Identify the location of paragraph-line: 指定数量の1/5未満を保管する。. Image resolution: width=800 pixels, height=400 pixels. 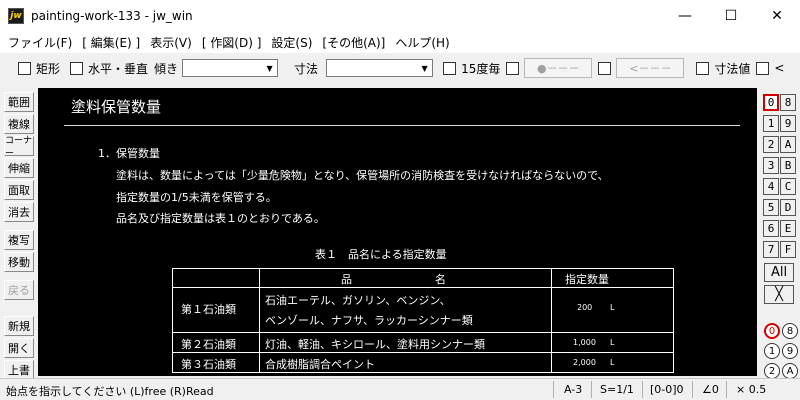
(196, 197).